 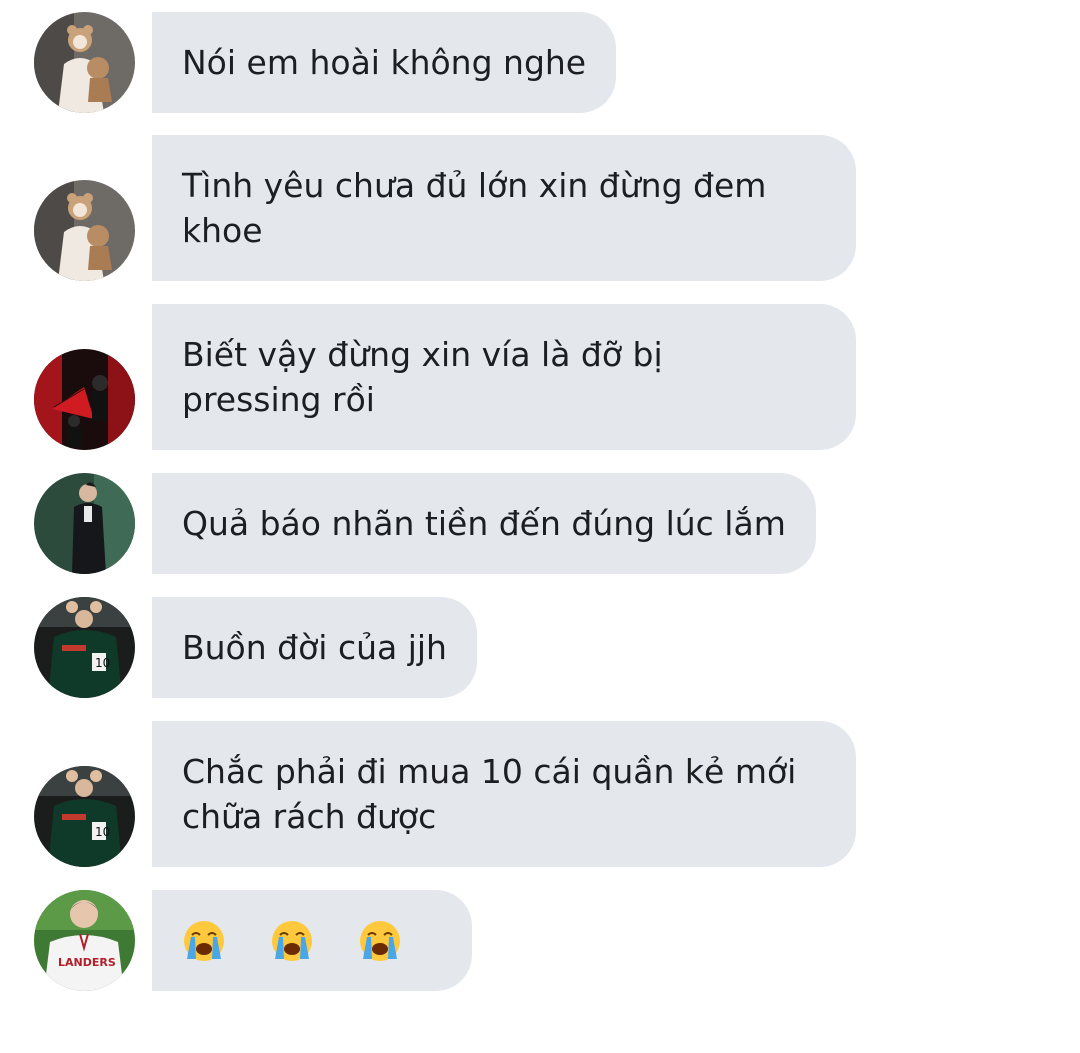 I want to click on message-row: LANDERS, so click(x=540, y=940).